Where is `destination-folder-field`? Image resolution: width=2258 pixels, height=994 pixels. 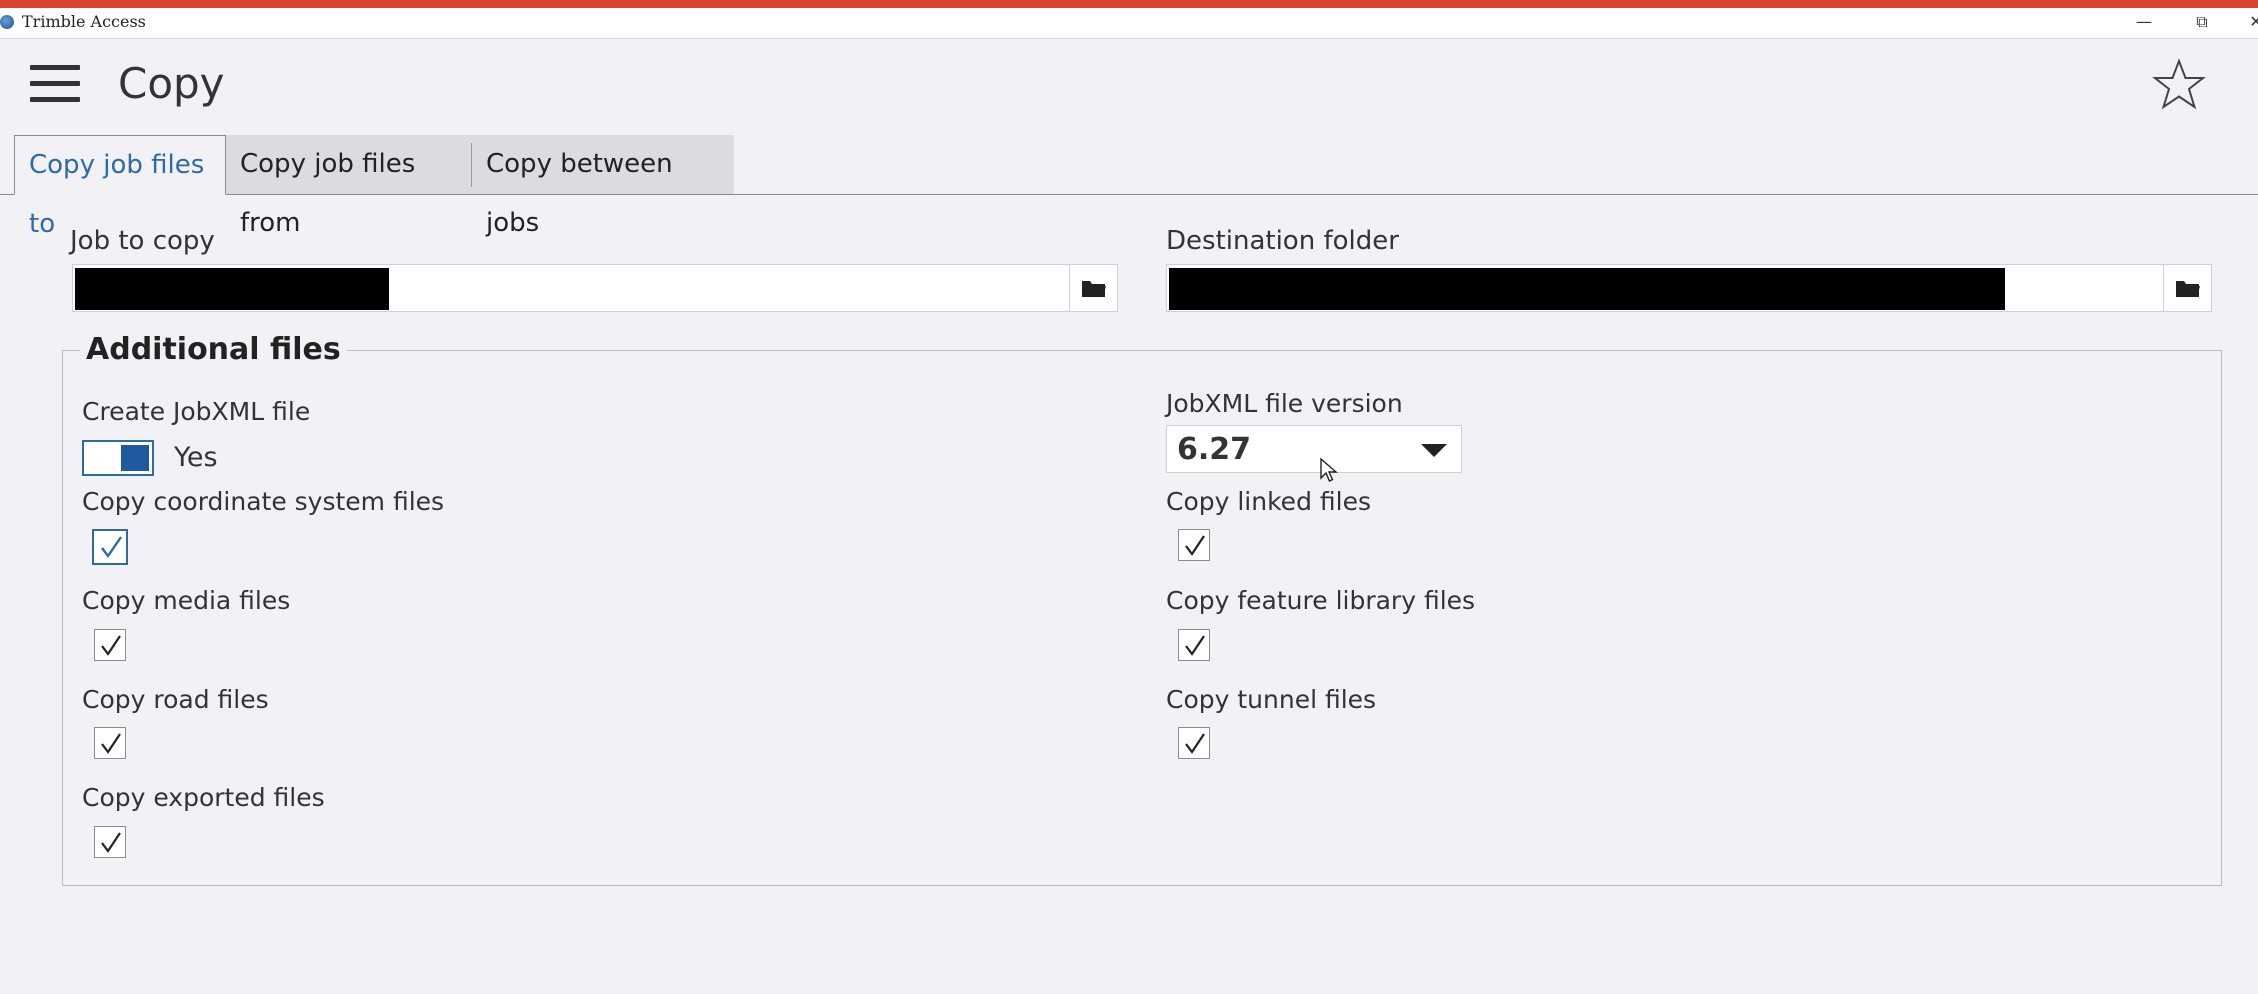
destination-folder-field is located at coordinates (1689, 288).